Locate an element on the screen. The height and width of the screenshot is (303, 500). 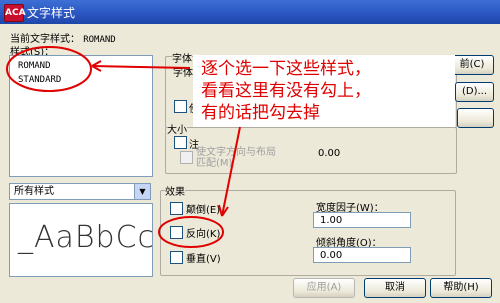
backwards-highlight-ellipse is located at coordinates (191, 232).